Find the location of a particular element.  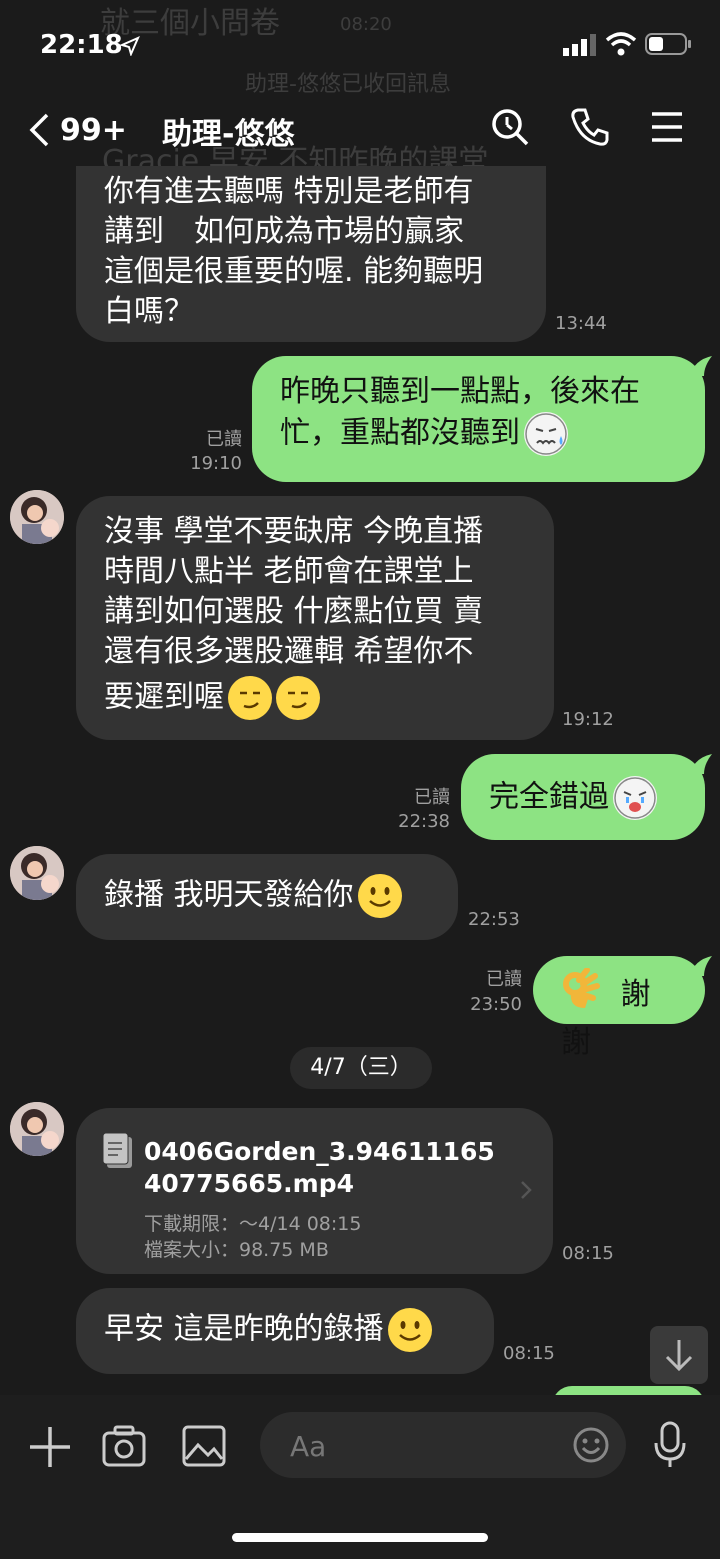

scroll-to-bottom-button is located at coordinates (679, 1355).